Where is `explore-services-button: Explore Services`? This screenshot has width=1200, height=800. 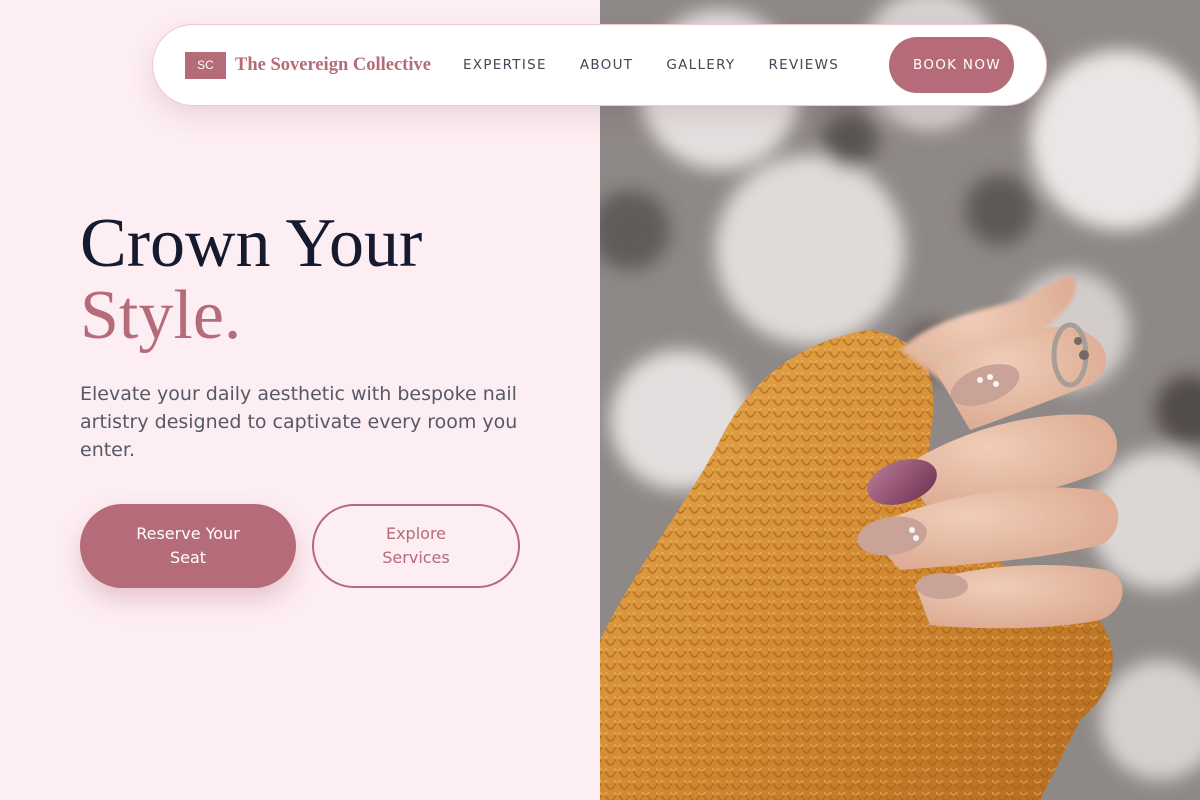 explore-services-button: Explore Services is located at coordinates (416, 546).